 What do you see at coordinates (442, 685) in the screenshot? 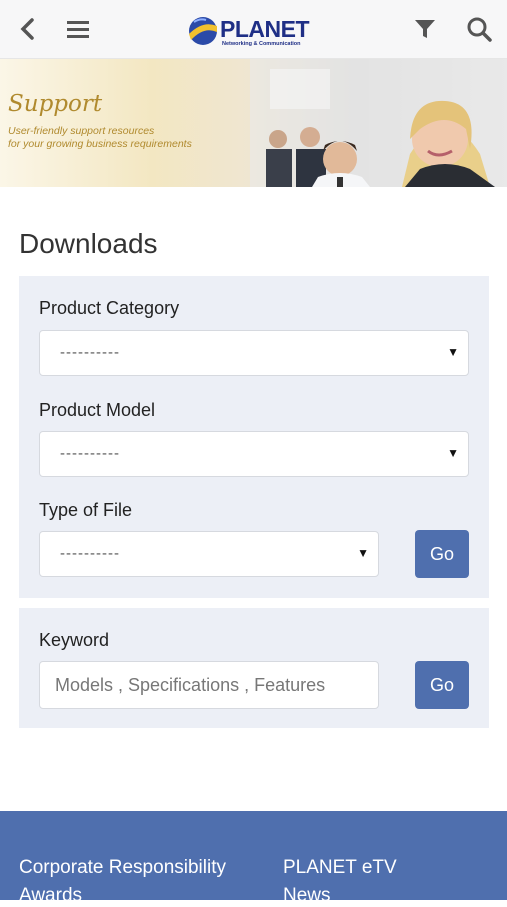
I see `keyword-go-button: Go` at bounding box center [442, 685].